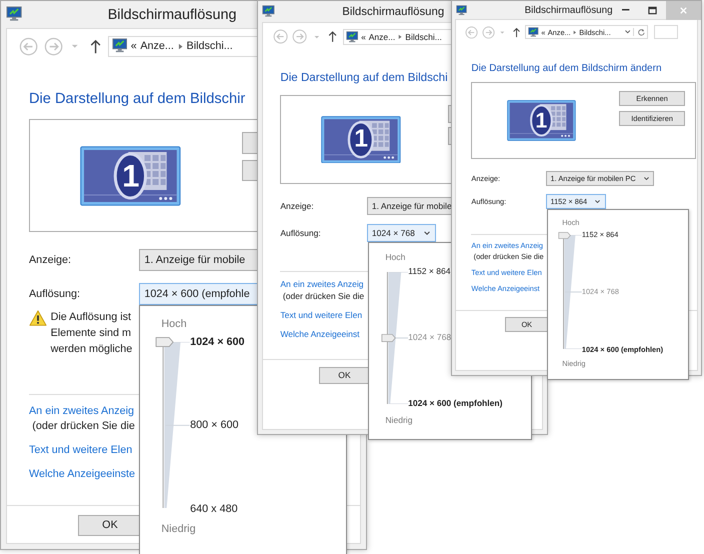  I want to click on ok-button: OK, so click(344, 375).